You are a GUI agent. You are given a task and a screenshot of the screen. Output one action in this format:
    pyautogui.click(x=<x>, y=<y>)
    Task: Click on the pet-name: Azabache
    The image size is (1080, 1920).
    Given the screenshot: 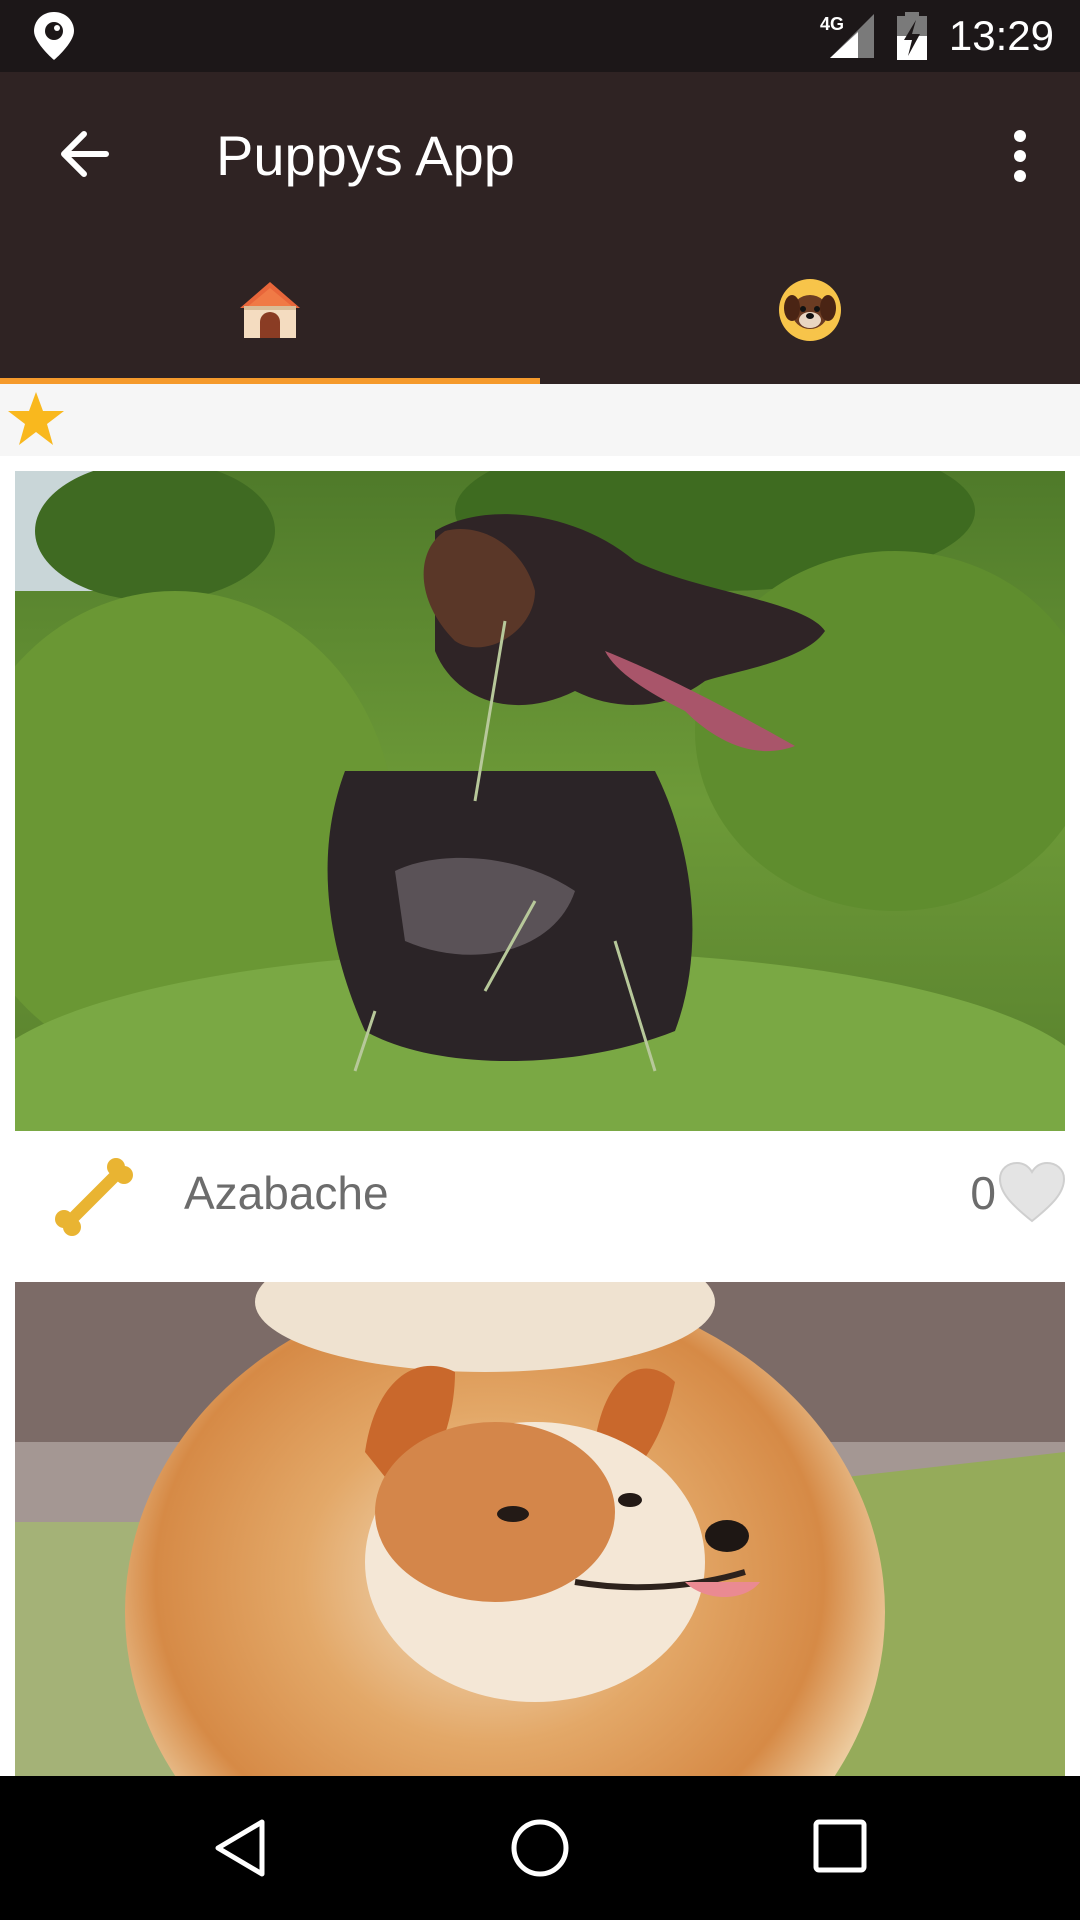 What is the action you would take?
    pyautogui.click(x=286, y=1193)
    